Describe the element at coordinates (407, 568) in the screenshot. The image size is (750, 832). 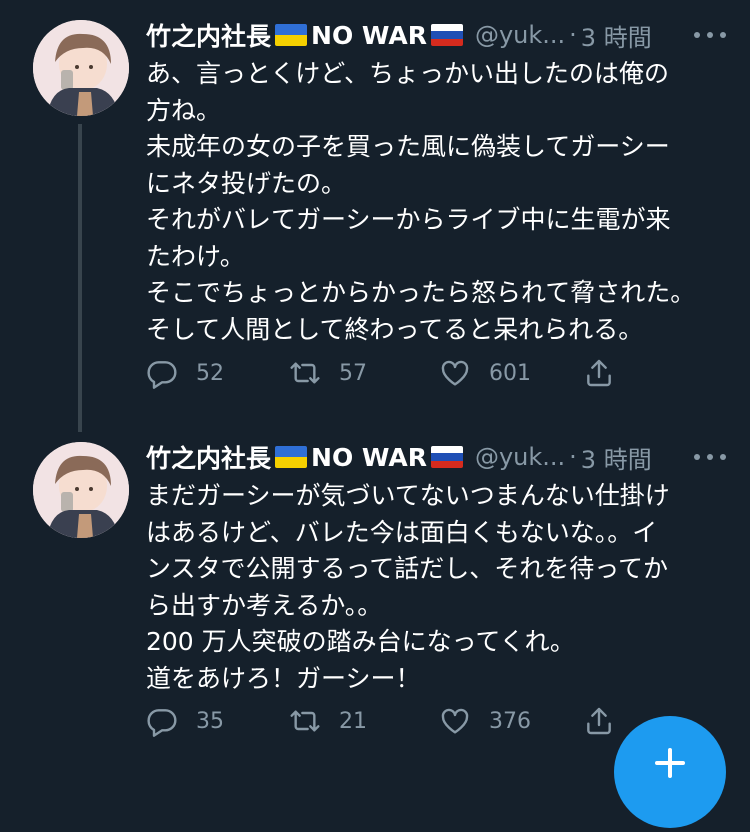
I see `tweet-text-line: ンスタで公開するって話だし、それを待ってか` at that location.